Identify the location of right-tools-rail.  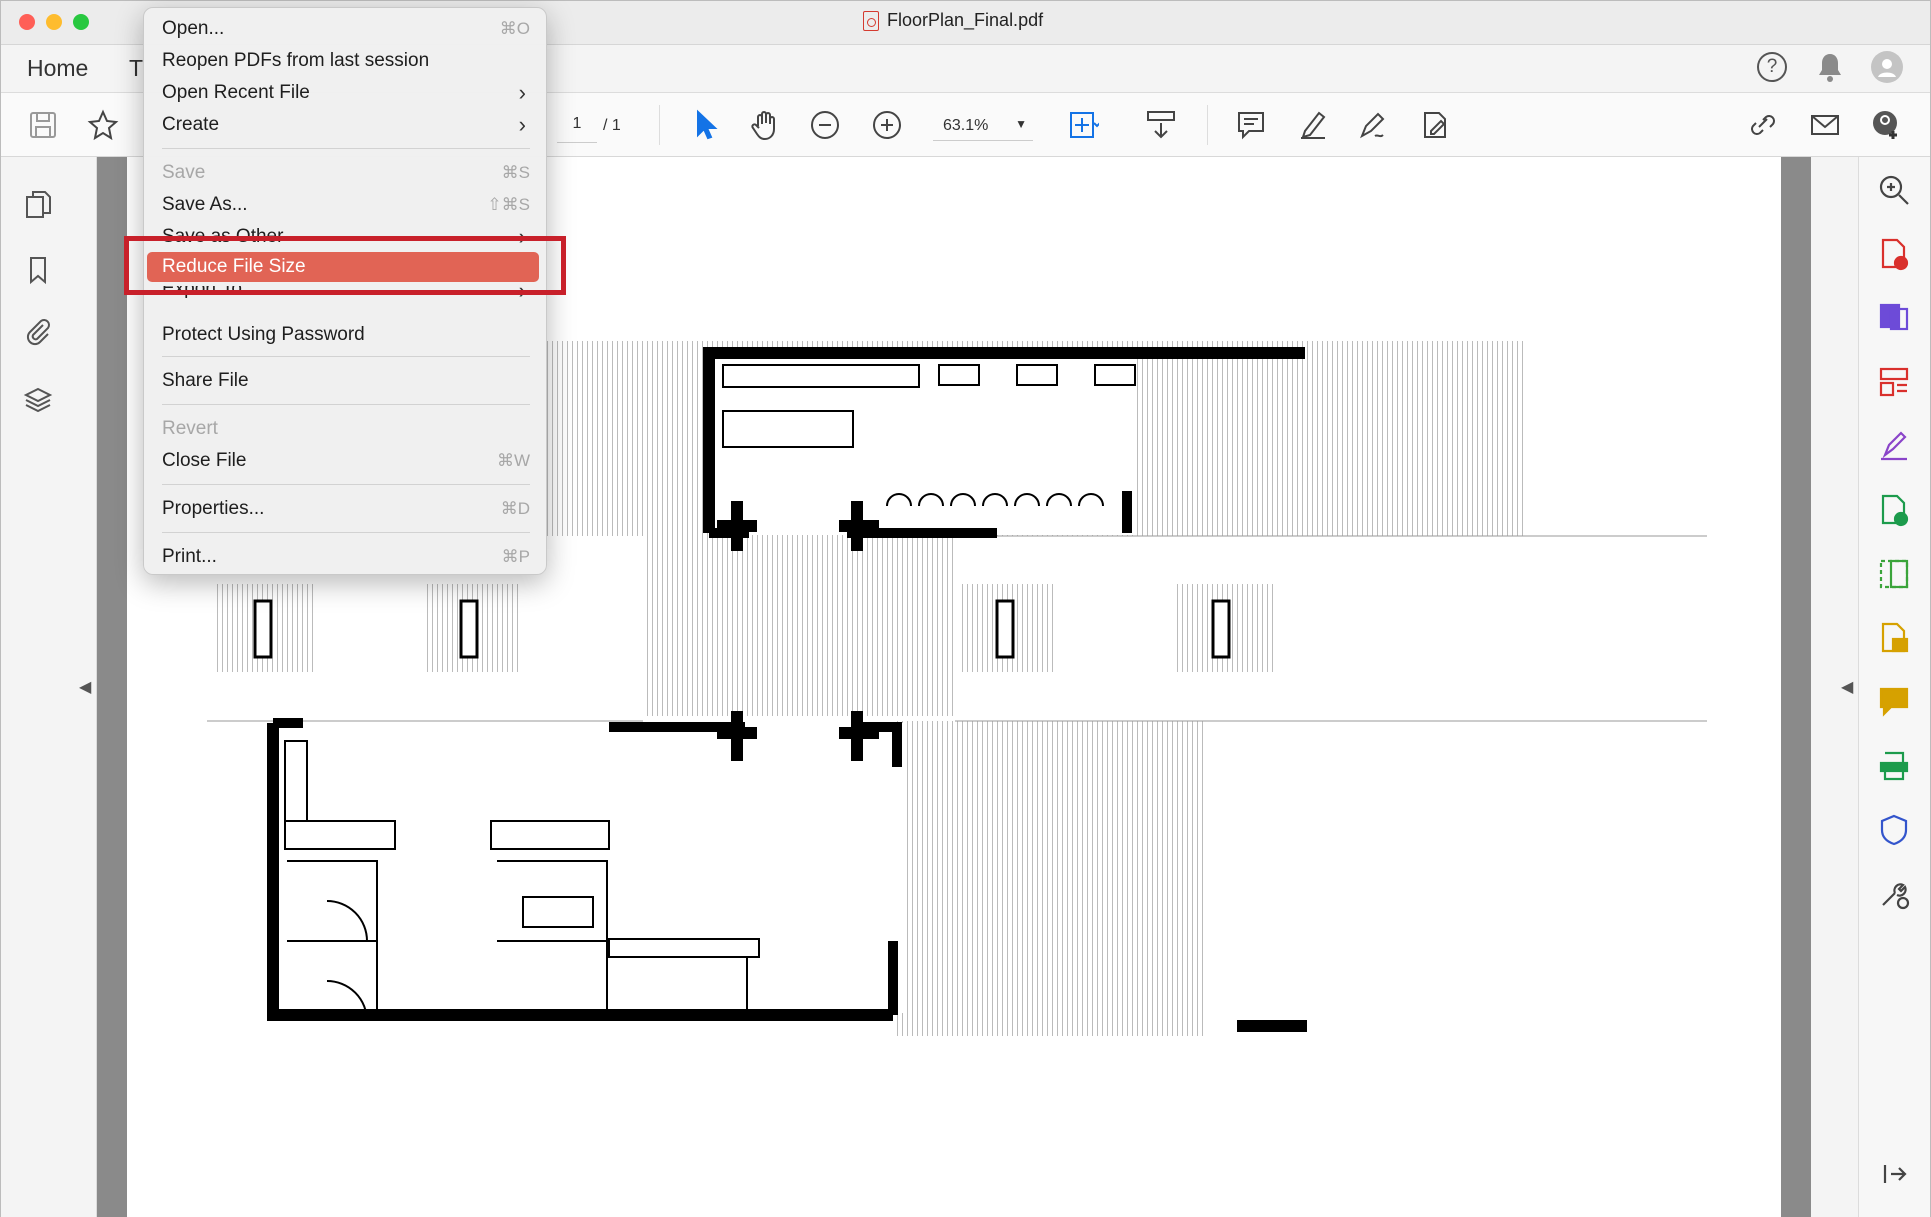
(1894, 687).